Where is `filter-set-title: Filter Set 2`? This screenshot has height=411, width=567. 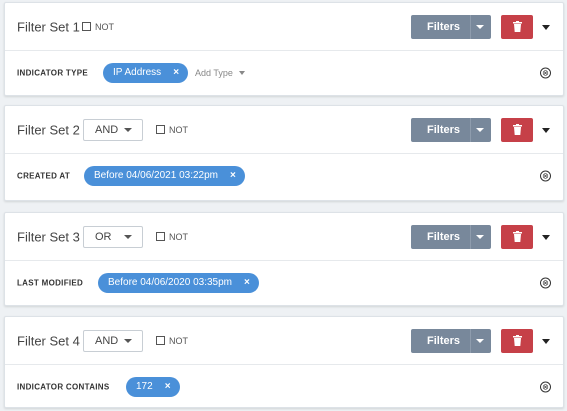 filter-set-title: Filter Set 2 is located at coordinates (48, 129).